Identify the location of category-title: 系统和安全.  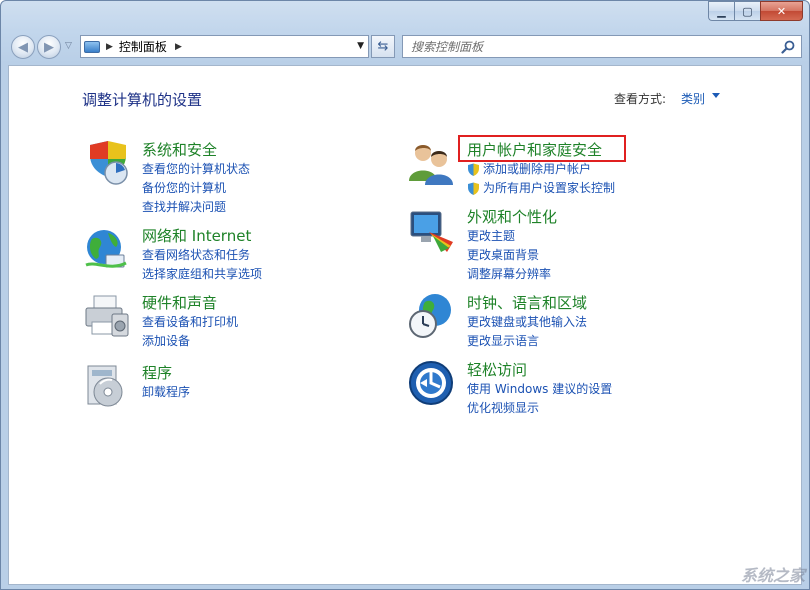
(179, 149).